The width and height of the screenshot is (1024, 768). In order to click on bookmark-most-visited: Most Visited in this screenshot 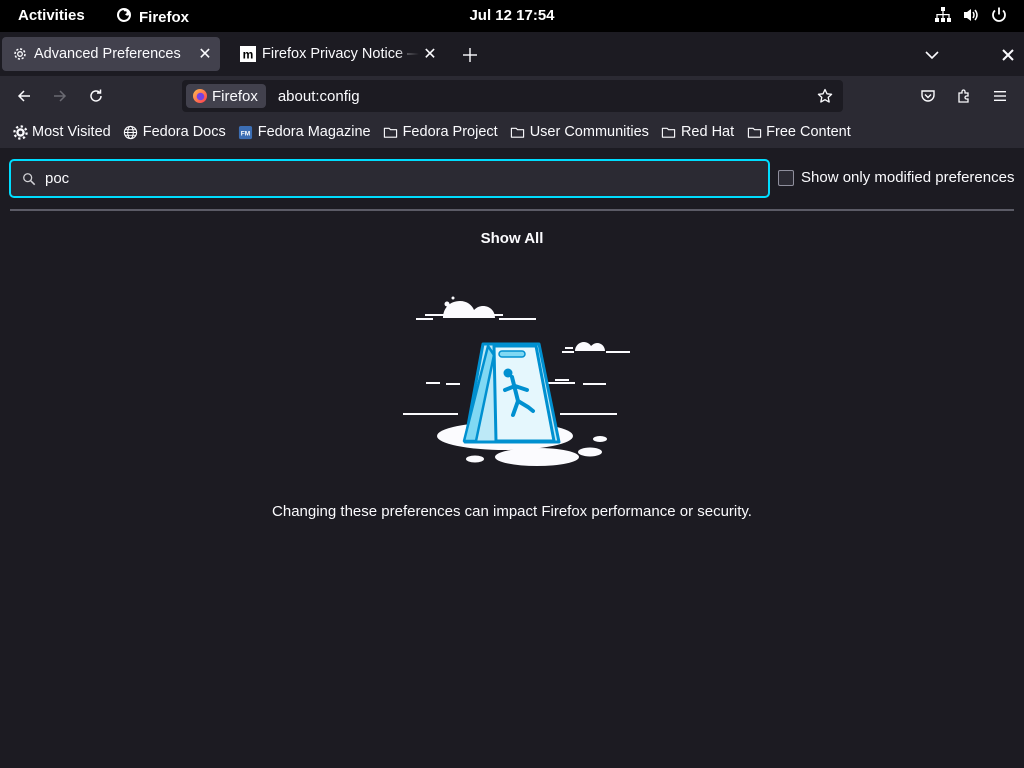, I will do `click(61, 132)`.